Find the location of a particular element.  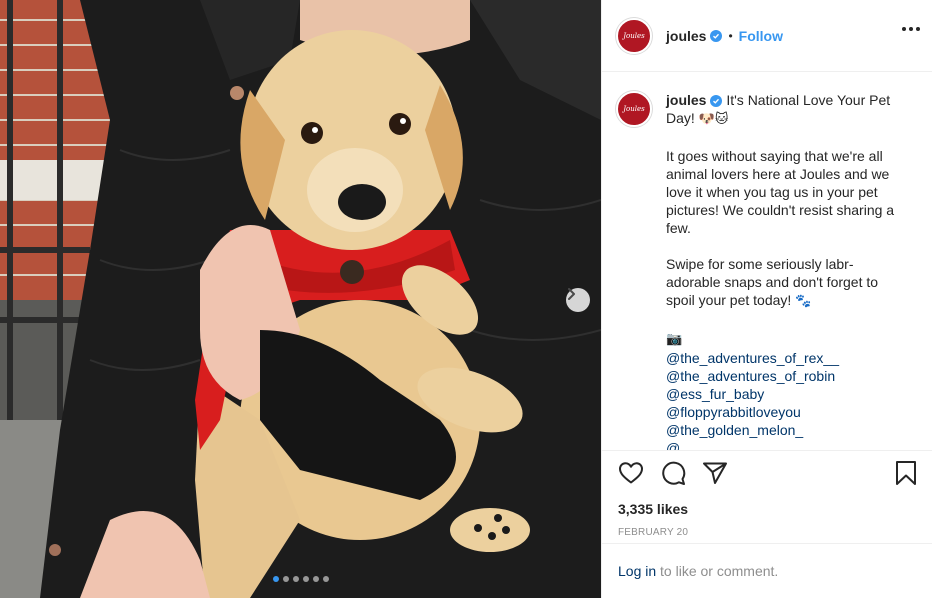

post-header: Joules joules • Follow is located at coordinates (767, 36).